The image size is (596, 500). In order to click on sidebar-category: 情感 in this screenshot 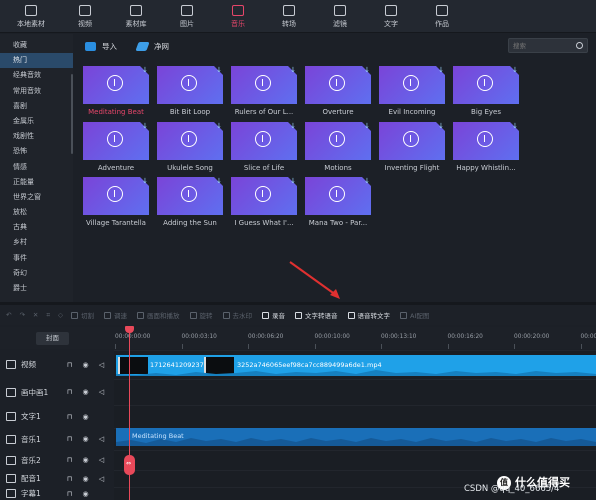, I will do `click(36, 167)`.